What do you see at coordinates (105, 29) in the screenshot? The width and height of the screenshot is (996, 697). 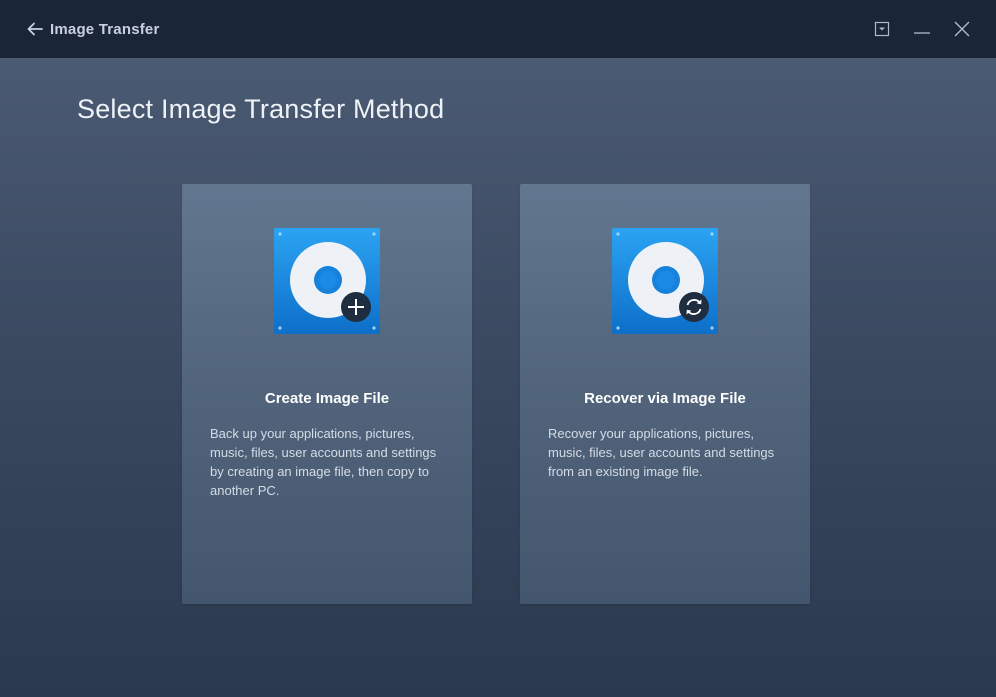 I see `app-title: Image Transfer` at bounding box center [105, 29].